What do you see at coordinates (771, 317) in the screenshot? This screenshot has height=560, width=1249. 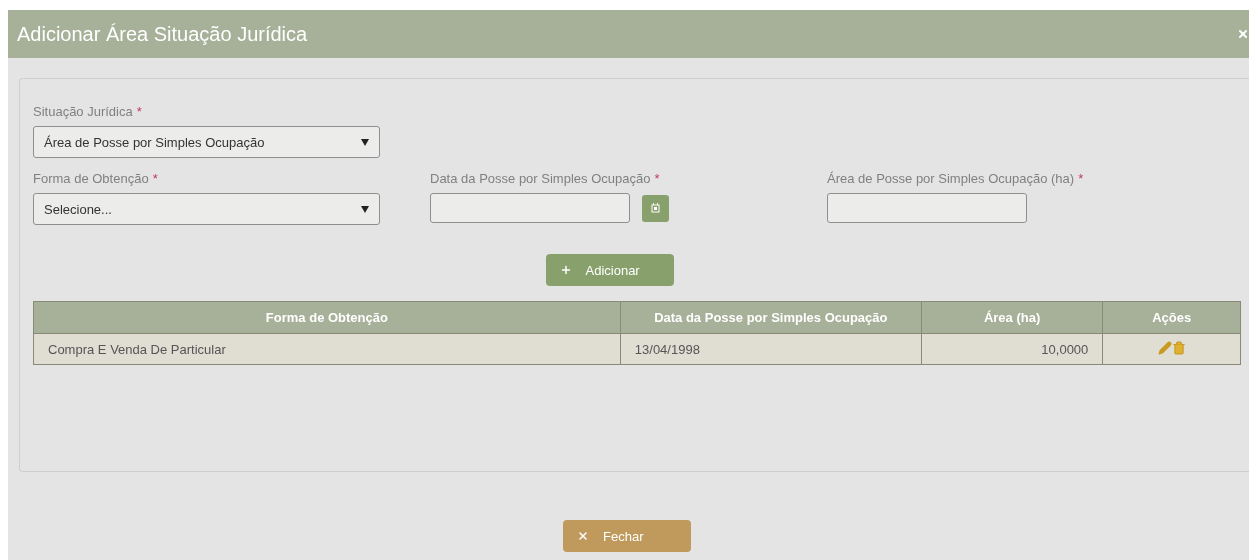 I see `column-header: Data da Posse por Simples Ocupação` at bounding box center [771, 317].